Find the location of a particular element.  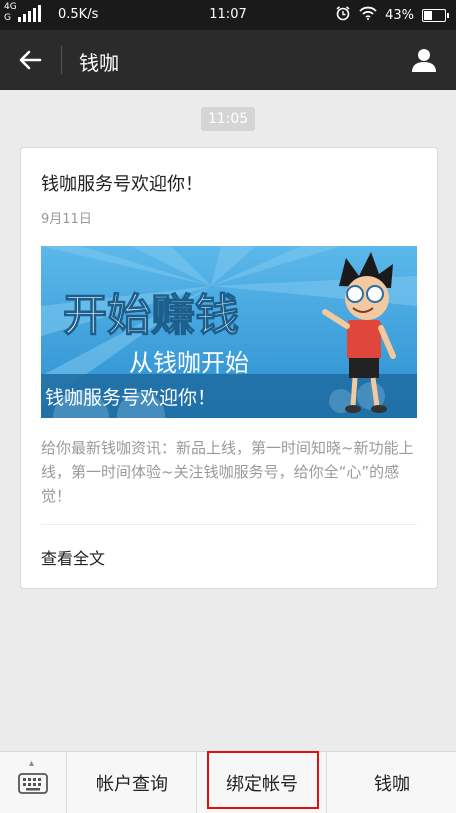

card-divider is located at coordinates (229, 524).